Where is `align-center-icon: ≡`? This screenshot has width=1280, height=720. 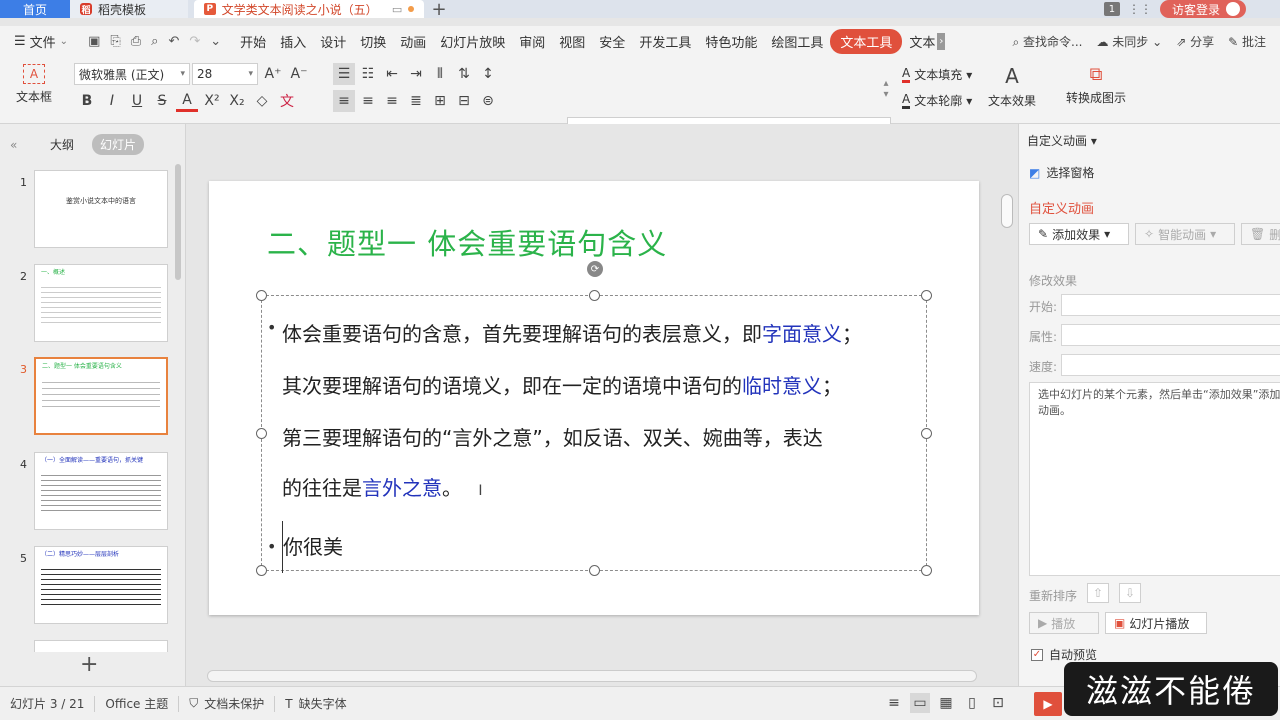
align-center-icon: ≡ is located at coordinates (368, 101).